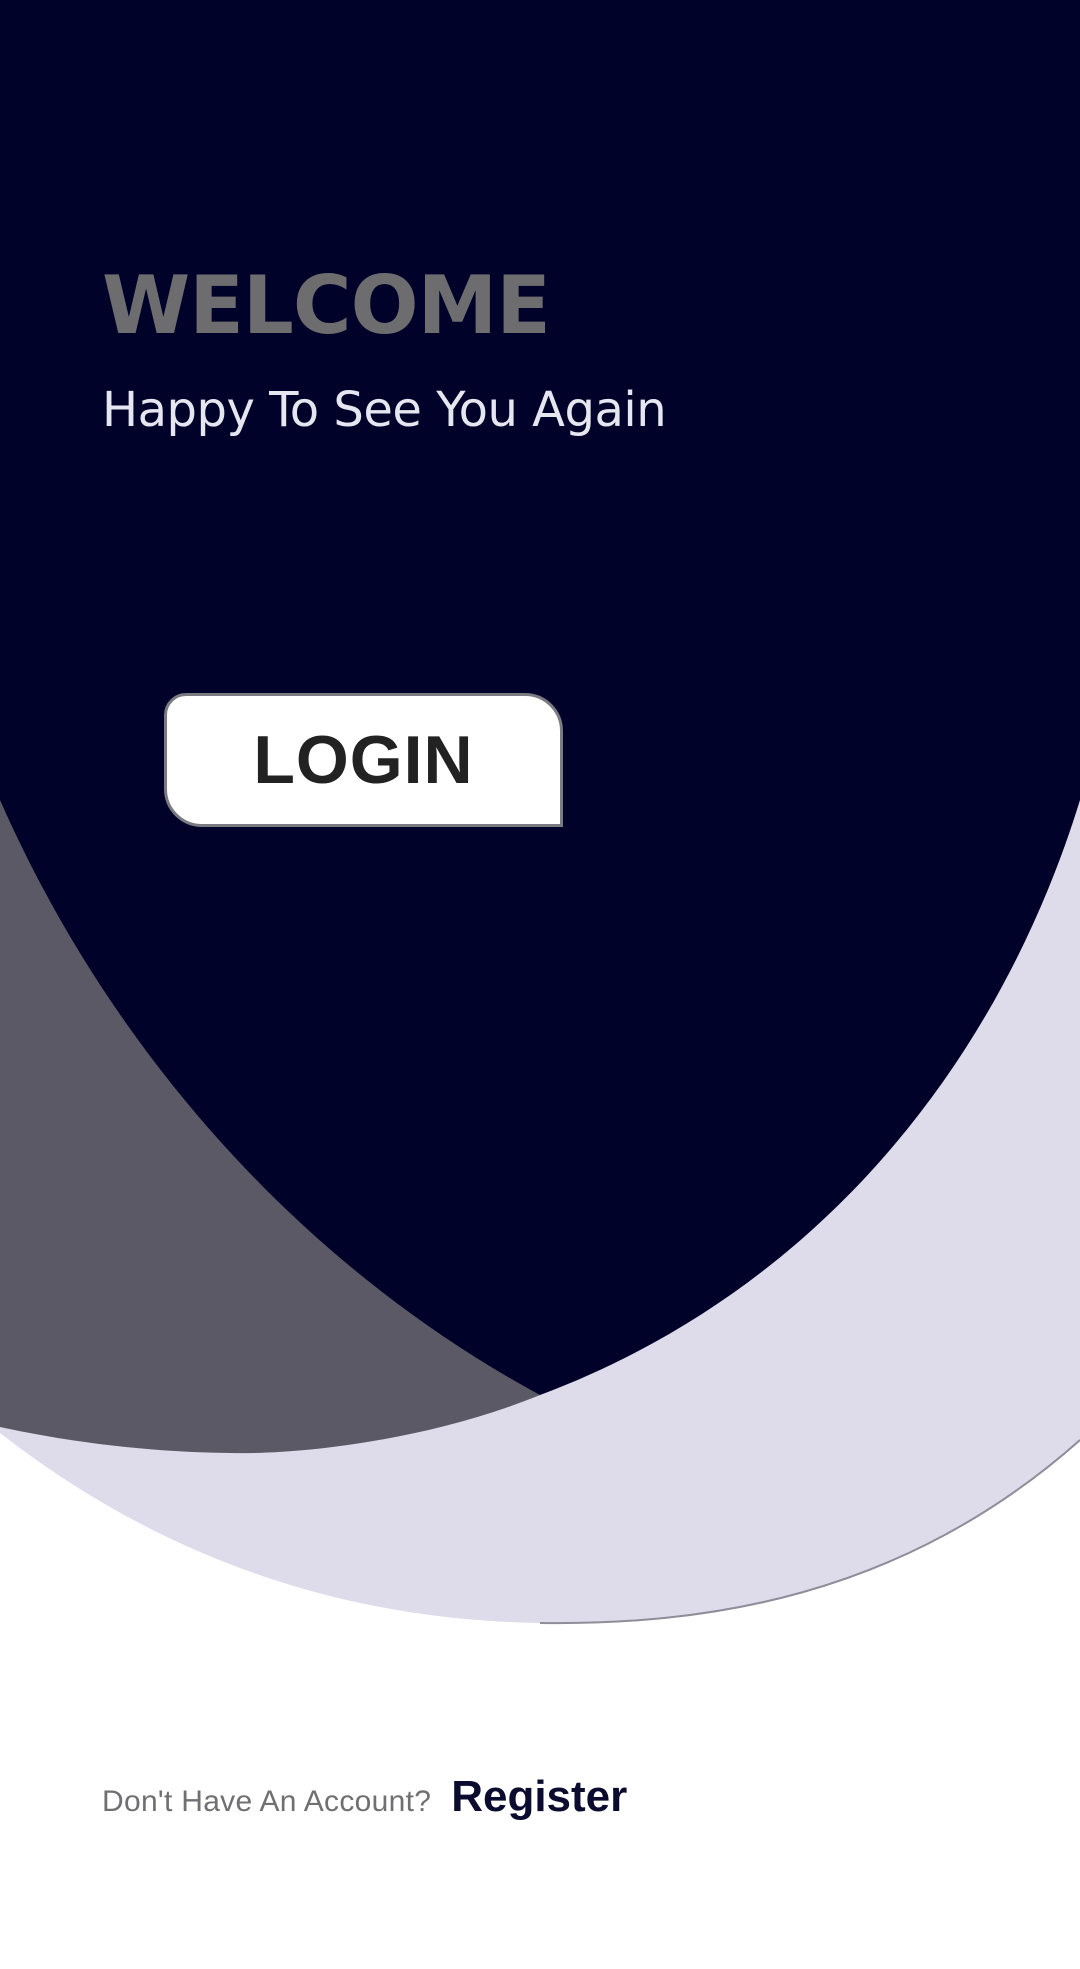 This screenshot has width=1080, height=1969. What do you see at coordinates (363, 760) in the screenshot?
I see `login-button: LOGIN` at bounding box center [363, 760].